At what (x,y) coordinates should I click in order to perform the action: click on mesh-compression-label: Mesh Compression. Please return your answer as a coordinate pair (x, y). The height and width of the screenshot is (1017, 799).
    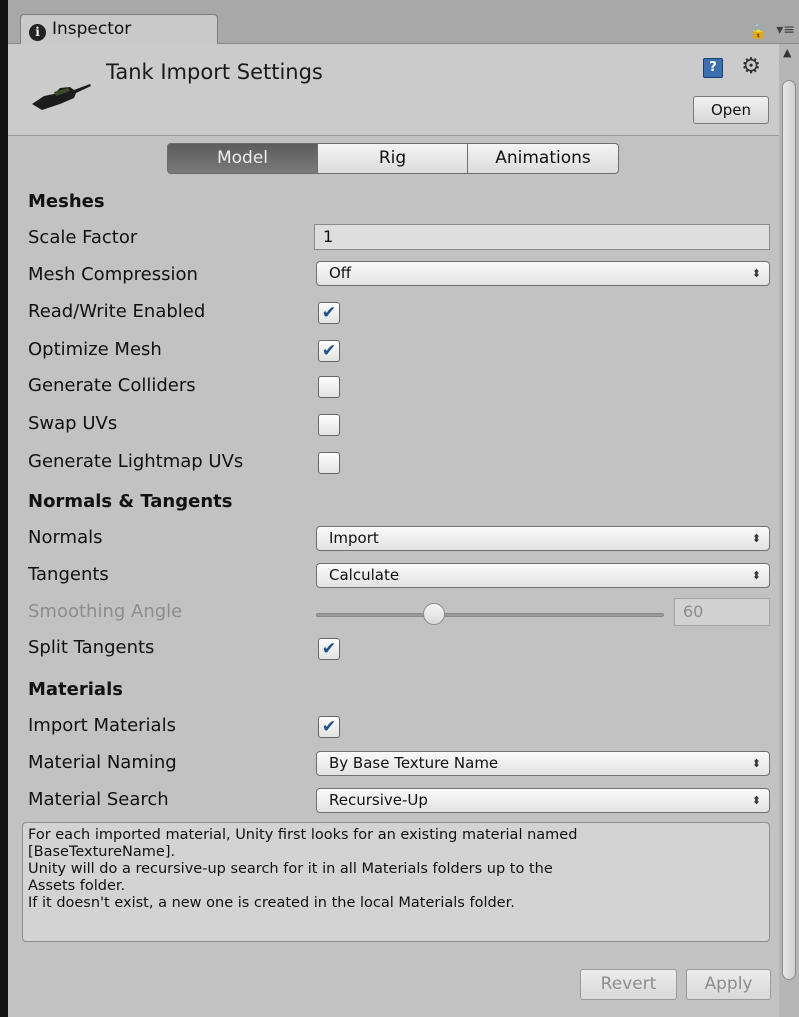
    Looking at the image, I should click on (113, 274).